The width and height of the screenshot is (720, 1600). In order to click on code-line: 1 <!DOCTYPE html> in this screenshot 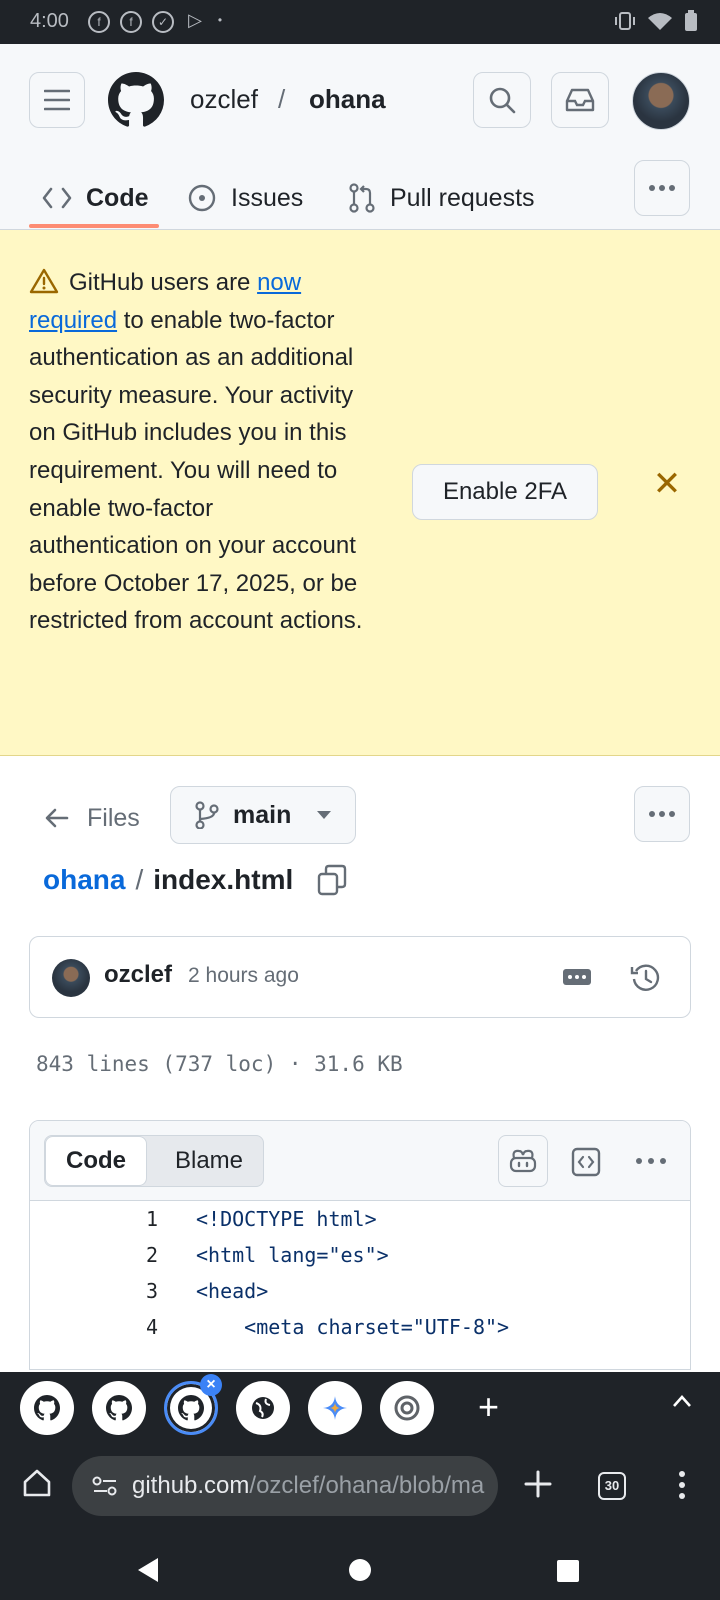, I will do `click(360, 1219)`.